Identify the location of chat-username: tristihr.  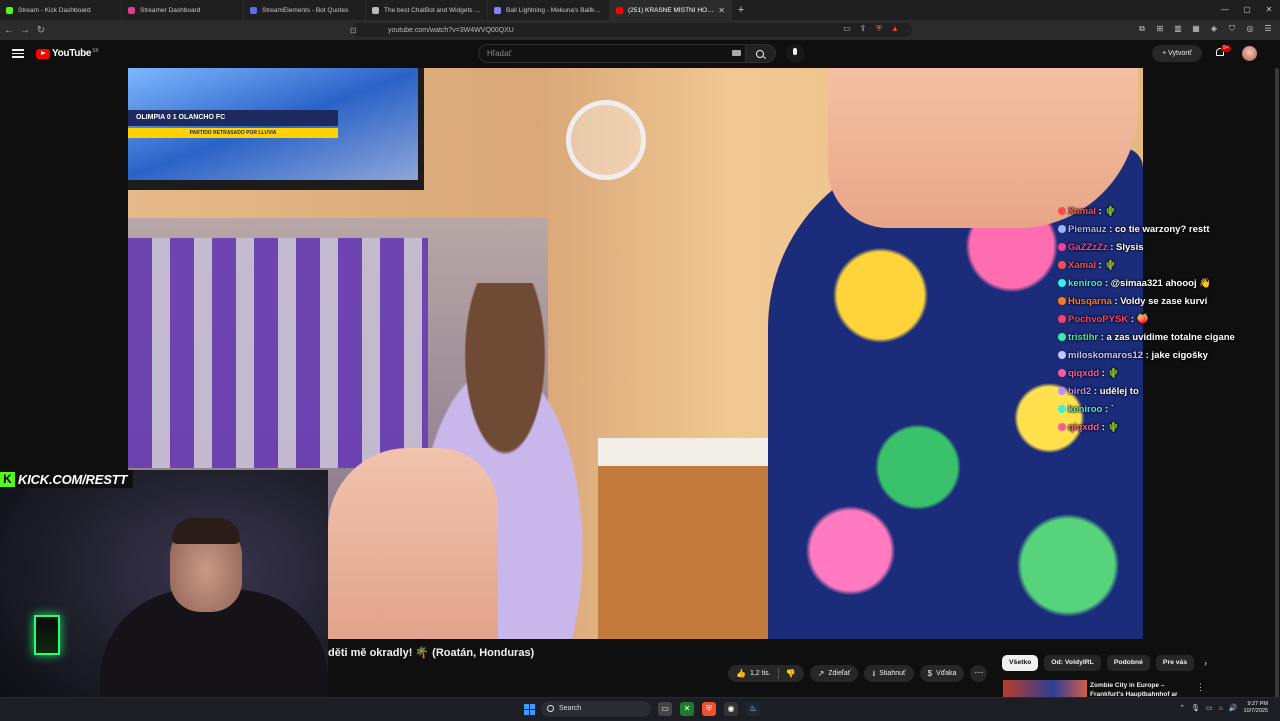
(1083, 337).